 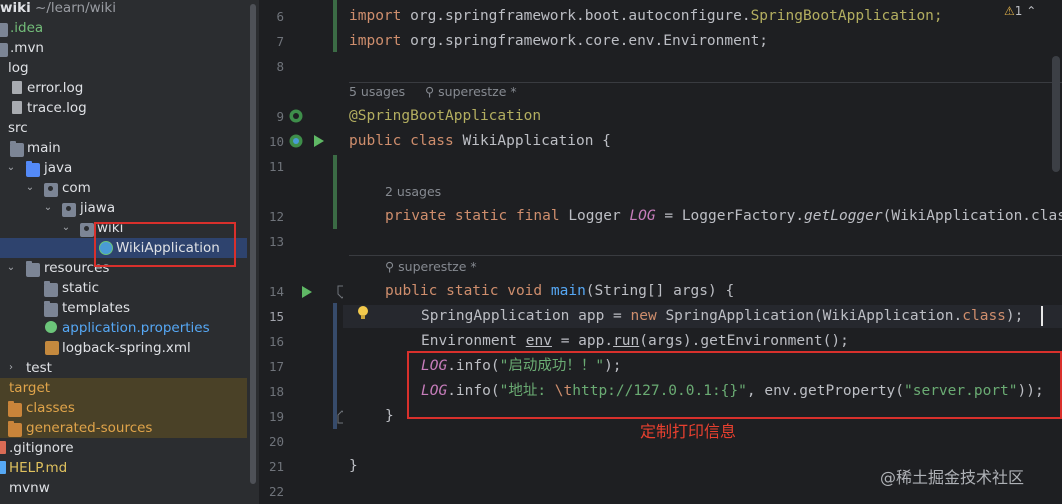 What do you see at coordinates (33, 169) in the screenshot?
I see `source-folder-icon` at bounding box center [33, 169].